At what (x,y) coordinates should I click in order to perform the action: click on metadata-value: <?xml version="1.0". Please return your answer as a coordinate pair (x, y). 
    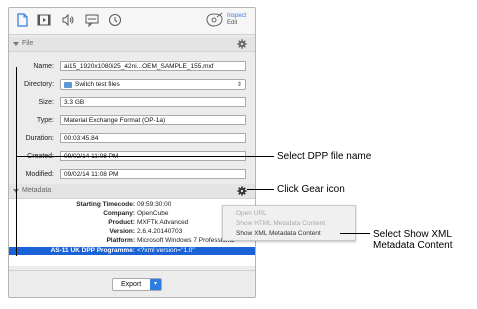
    Looking at the image, I should click on (166, 250).